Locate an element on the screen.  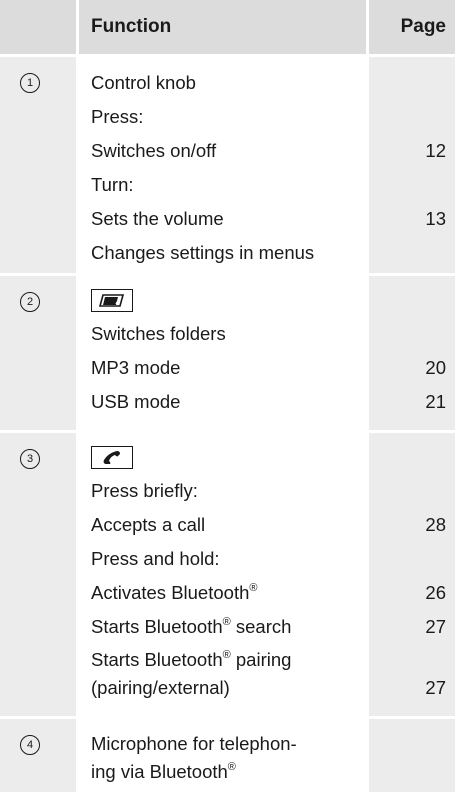
line-text: ing via Bluetooth is located at coordinates (159, 771).